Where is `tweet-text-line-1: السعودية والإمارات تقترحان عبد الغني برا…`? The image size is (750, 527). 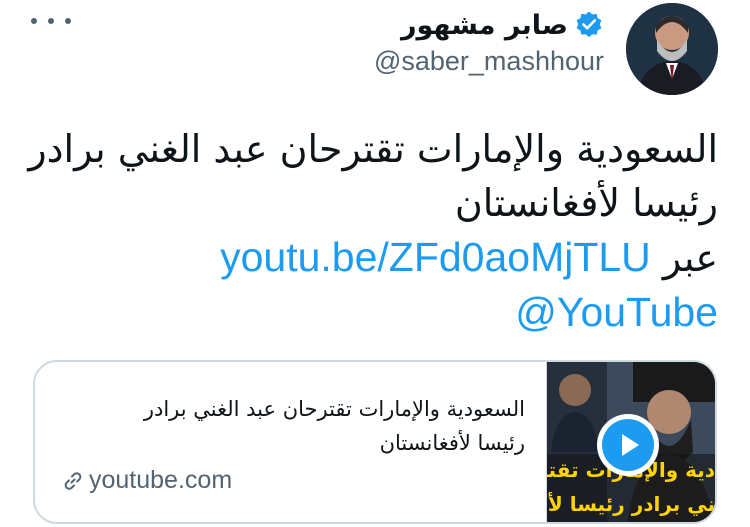
tweet-text-line-1: السعودية والإمارات تقترحان عبد الغني برا… is located at coordinates (373, 149).